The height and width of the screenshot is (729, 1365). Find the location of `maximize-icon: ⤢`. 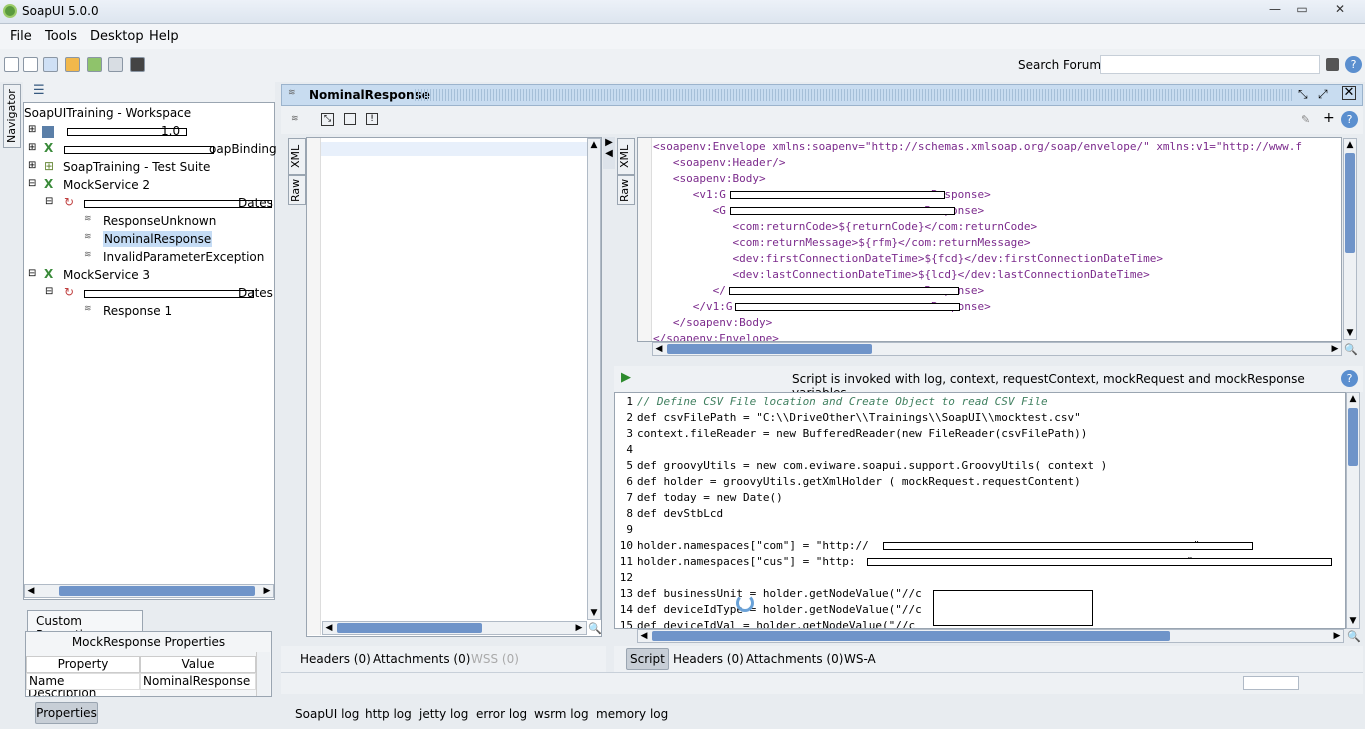

maximize-icon: ⤢ is located at coordinates (1323, 94).